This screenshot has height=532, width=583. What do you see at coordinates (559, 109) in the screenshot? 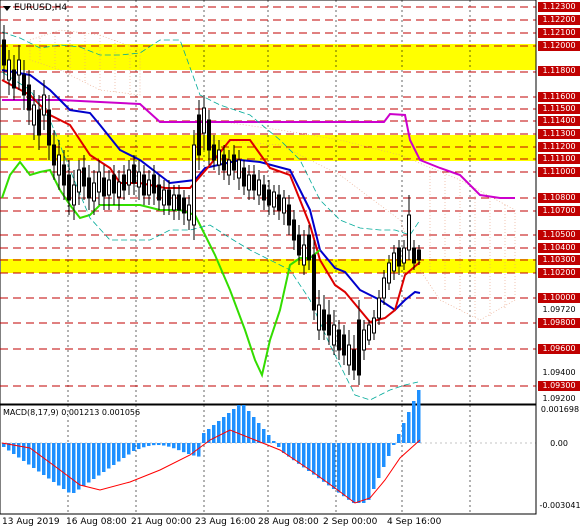
I see `price-level-label: 1.11500` at bounding box center [559, 109].